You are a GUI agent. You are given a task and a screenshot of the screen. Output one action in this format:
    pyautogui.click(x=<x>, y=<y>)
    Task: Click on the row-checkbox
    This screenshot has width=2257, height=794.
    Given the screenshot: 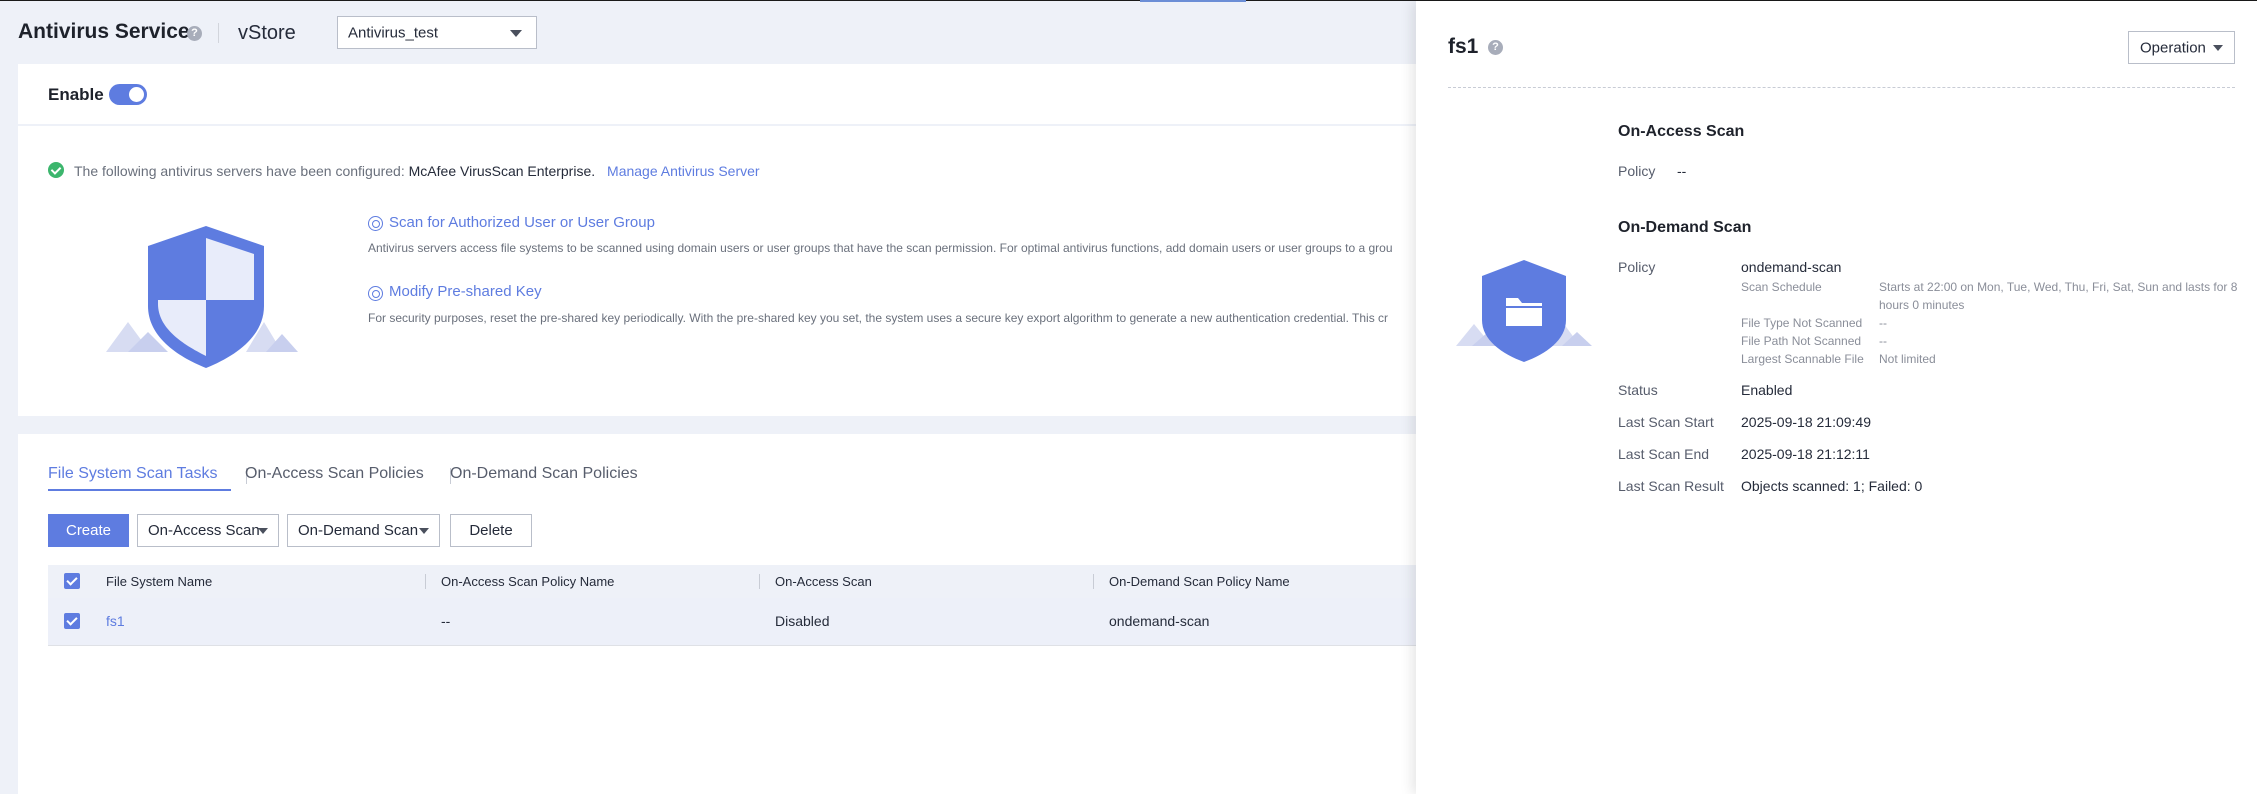 What is the action you would take?
    pyautogui.click(x=72, y=621)
    